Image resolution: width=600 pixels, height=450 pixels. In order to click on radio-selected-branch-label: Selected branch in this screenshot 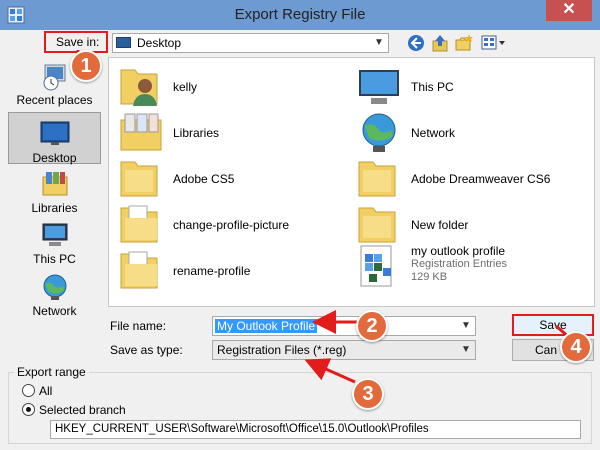, I will do `click(82, 410)`.